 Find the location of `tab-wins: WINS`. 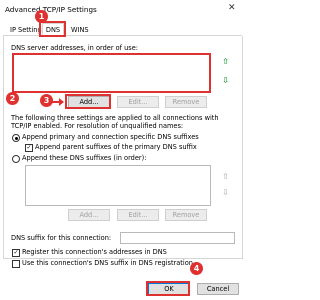

tab-wins: WINS is located at coordinates (80, 30).